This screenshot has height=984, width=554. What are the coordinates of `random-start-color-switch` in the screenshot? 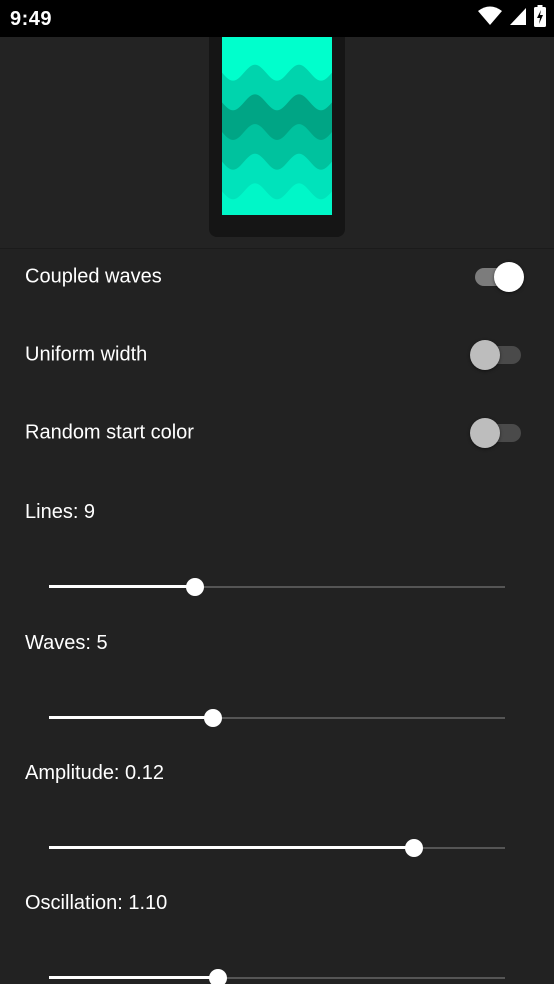 It's located at (497, 433).